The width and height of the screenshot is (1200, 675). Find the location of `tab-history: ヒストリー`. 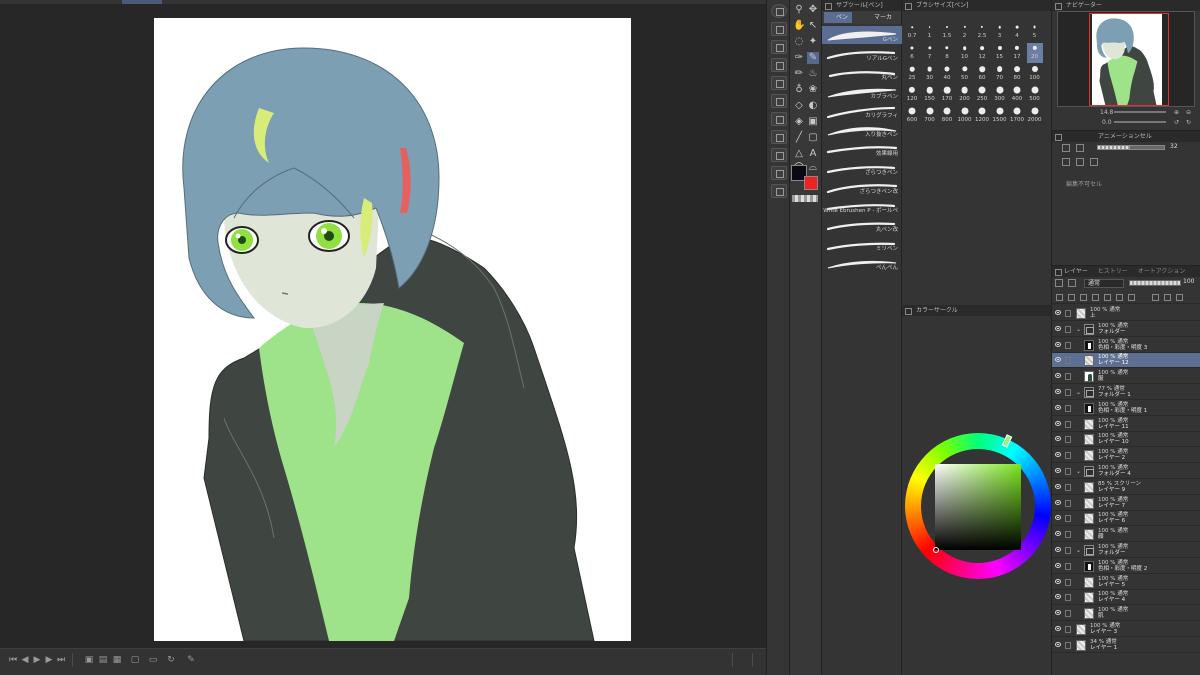

tab-history: ヒストリー is located at coordinates (1113, 271).